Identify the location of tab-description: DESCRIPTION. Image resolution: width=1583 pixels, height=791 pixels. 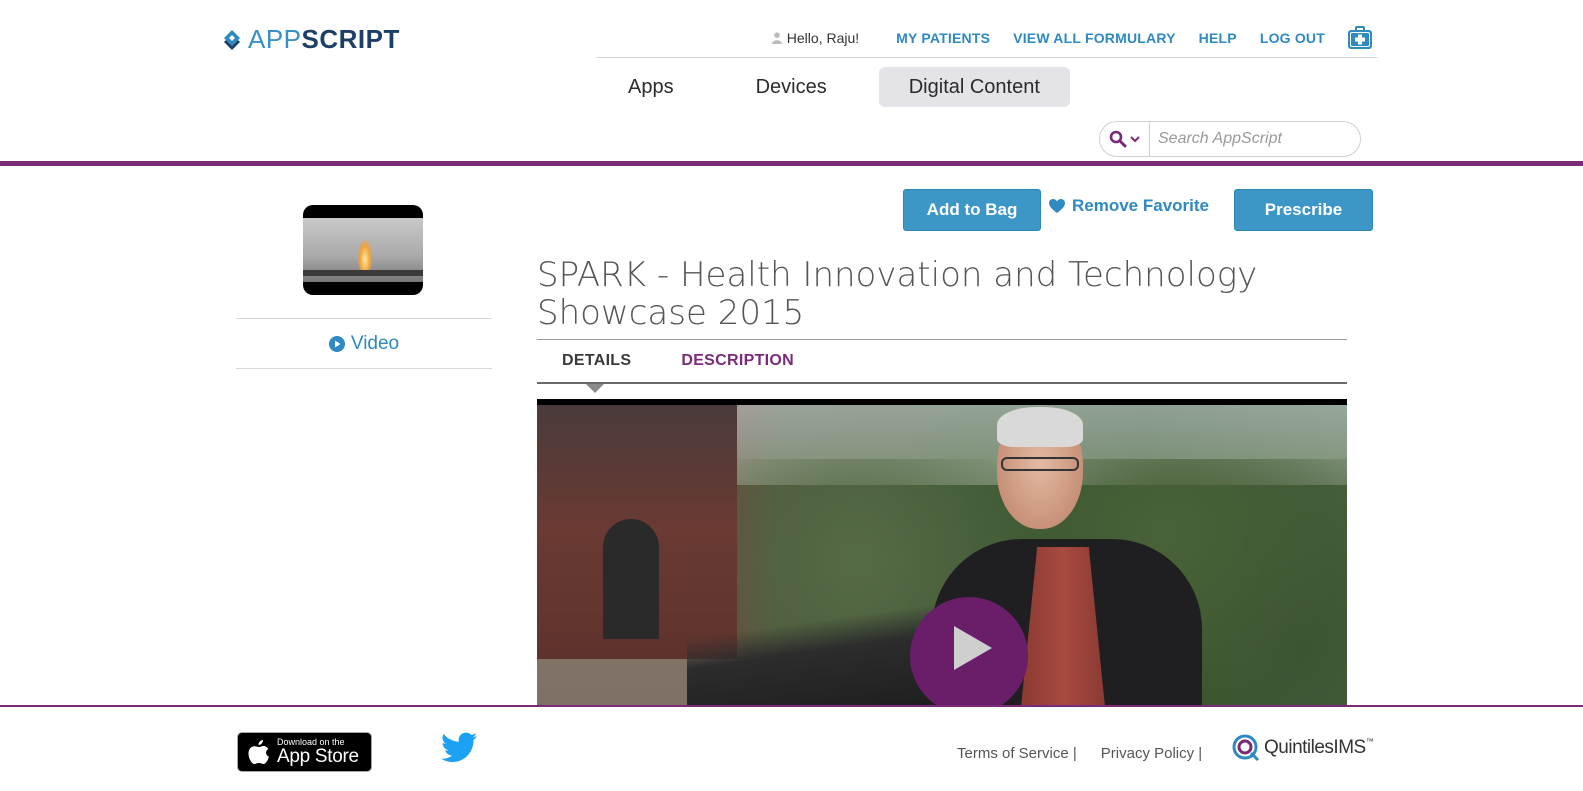
(737, 361).